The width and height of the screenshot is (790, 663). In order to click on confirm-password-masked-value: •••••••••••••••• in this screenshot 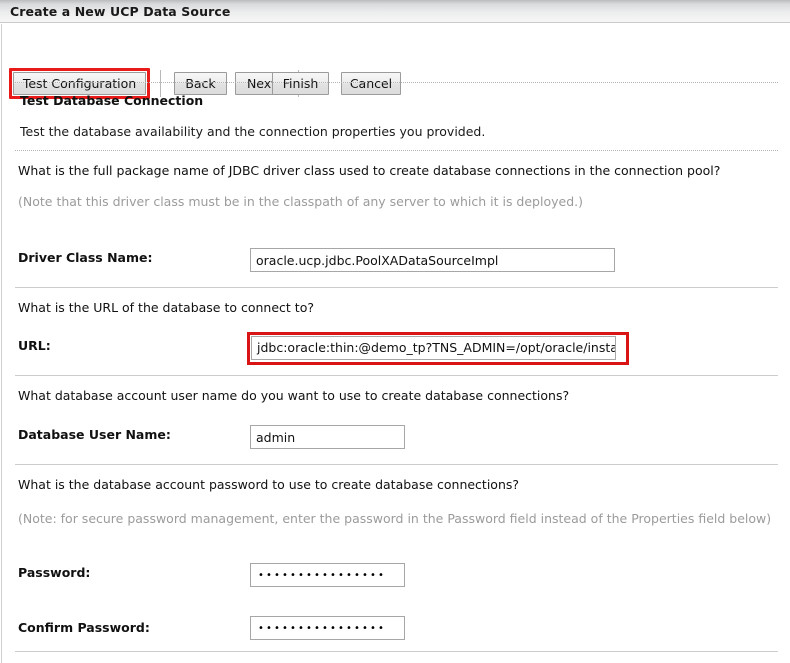, I will do `click(322, 628)`.